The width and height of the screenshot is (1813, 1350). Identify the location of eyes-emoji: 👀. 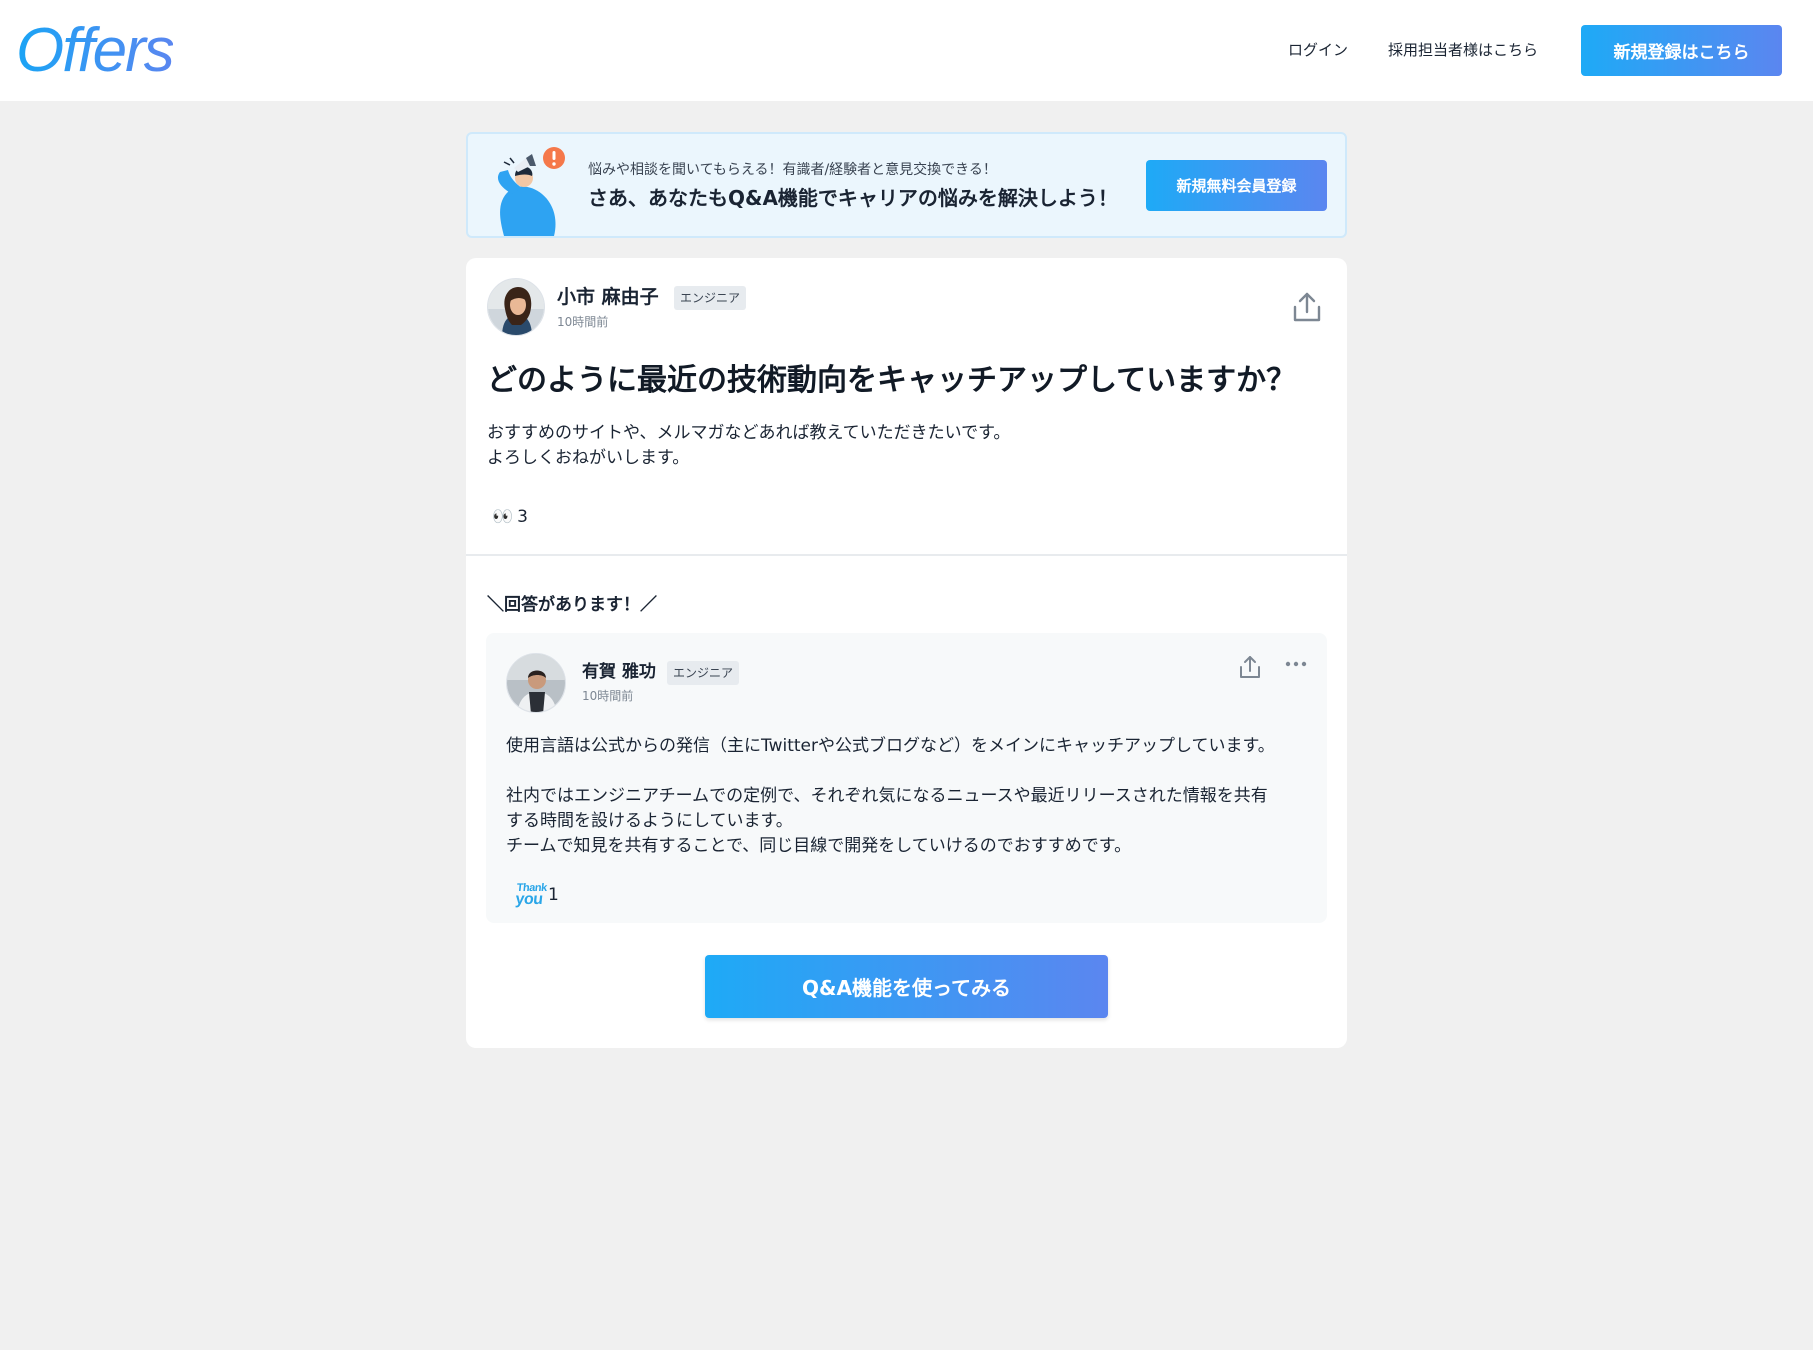
(503, 517).